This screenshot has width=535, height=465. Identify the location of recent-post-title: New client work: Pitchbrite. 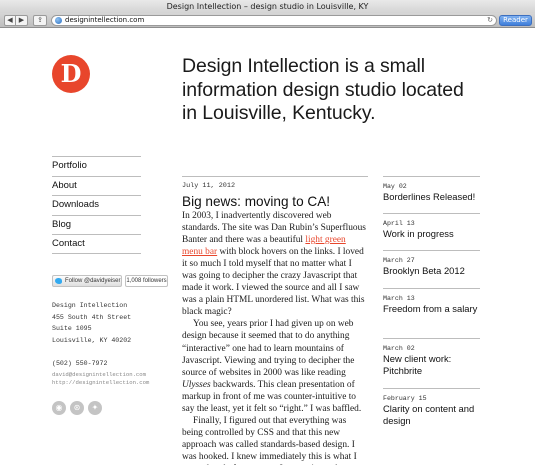
(431, 364).